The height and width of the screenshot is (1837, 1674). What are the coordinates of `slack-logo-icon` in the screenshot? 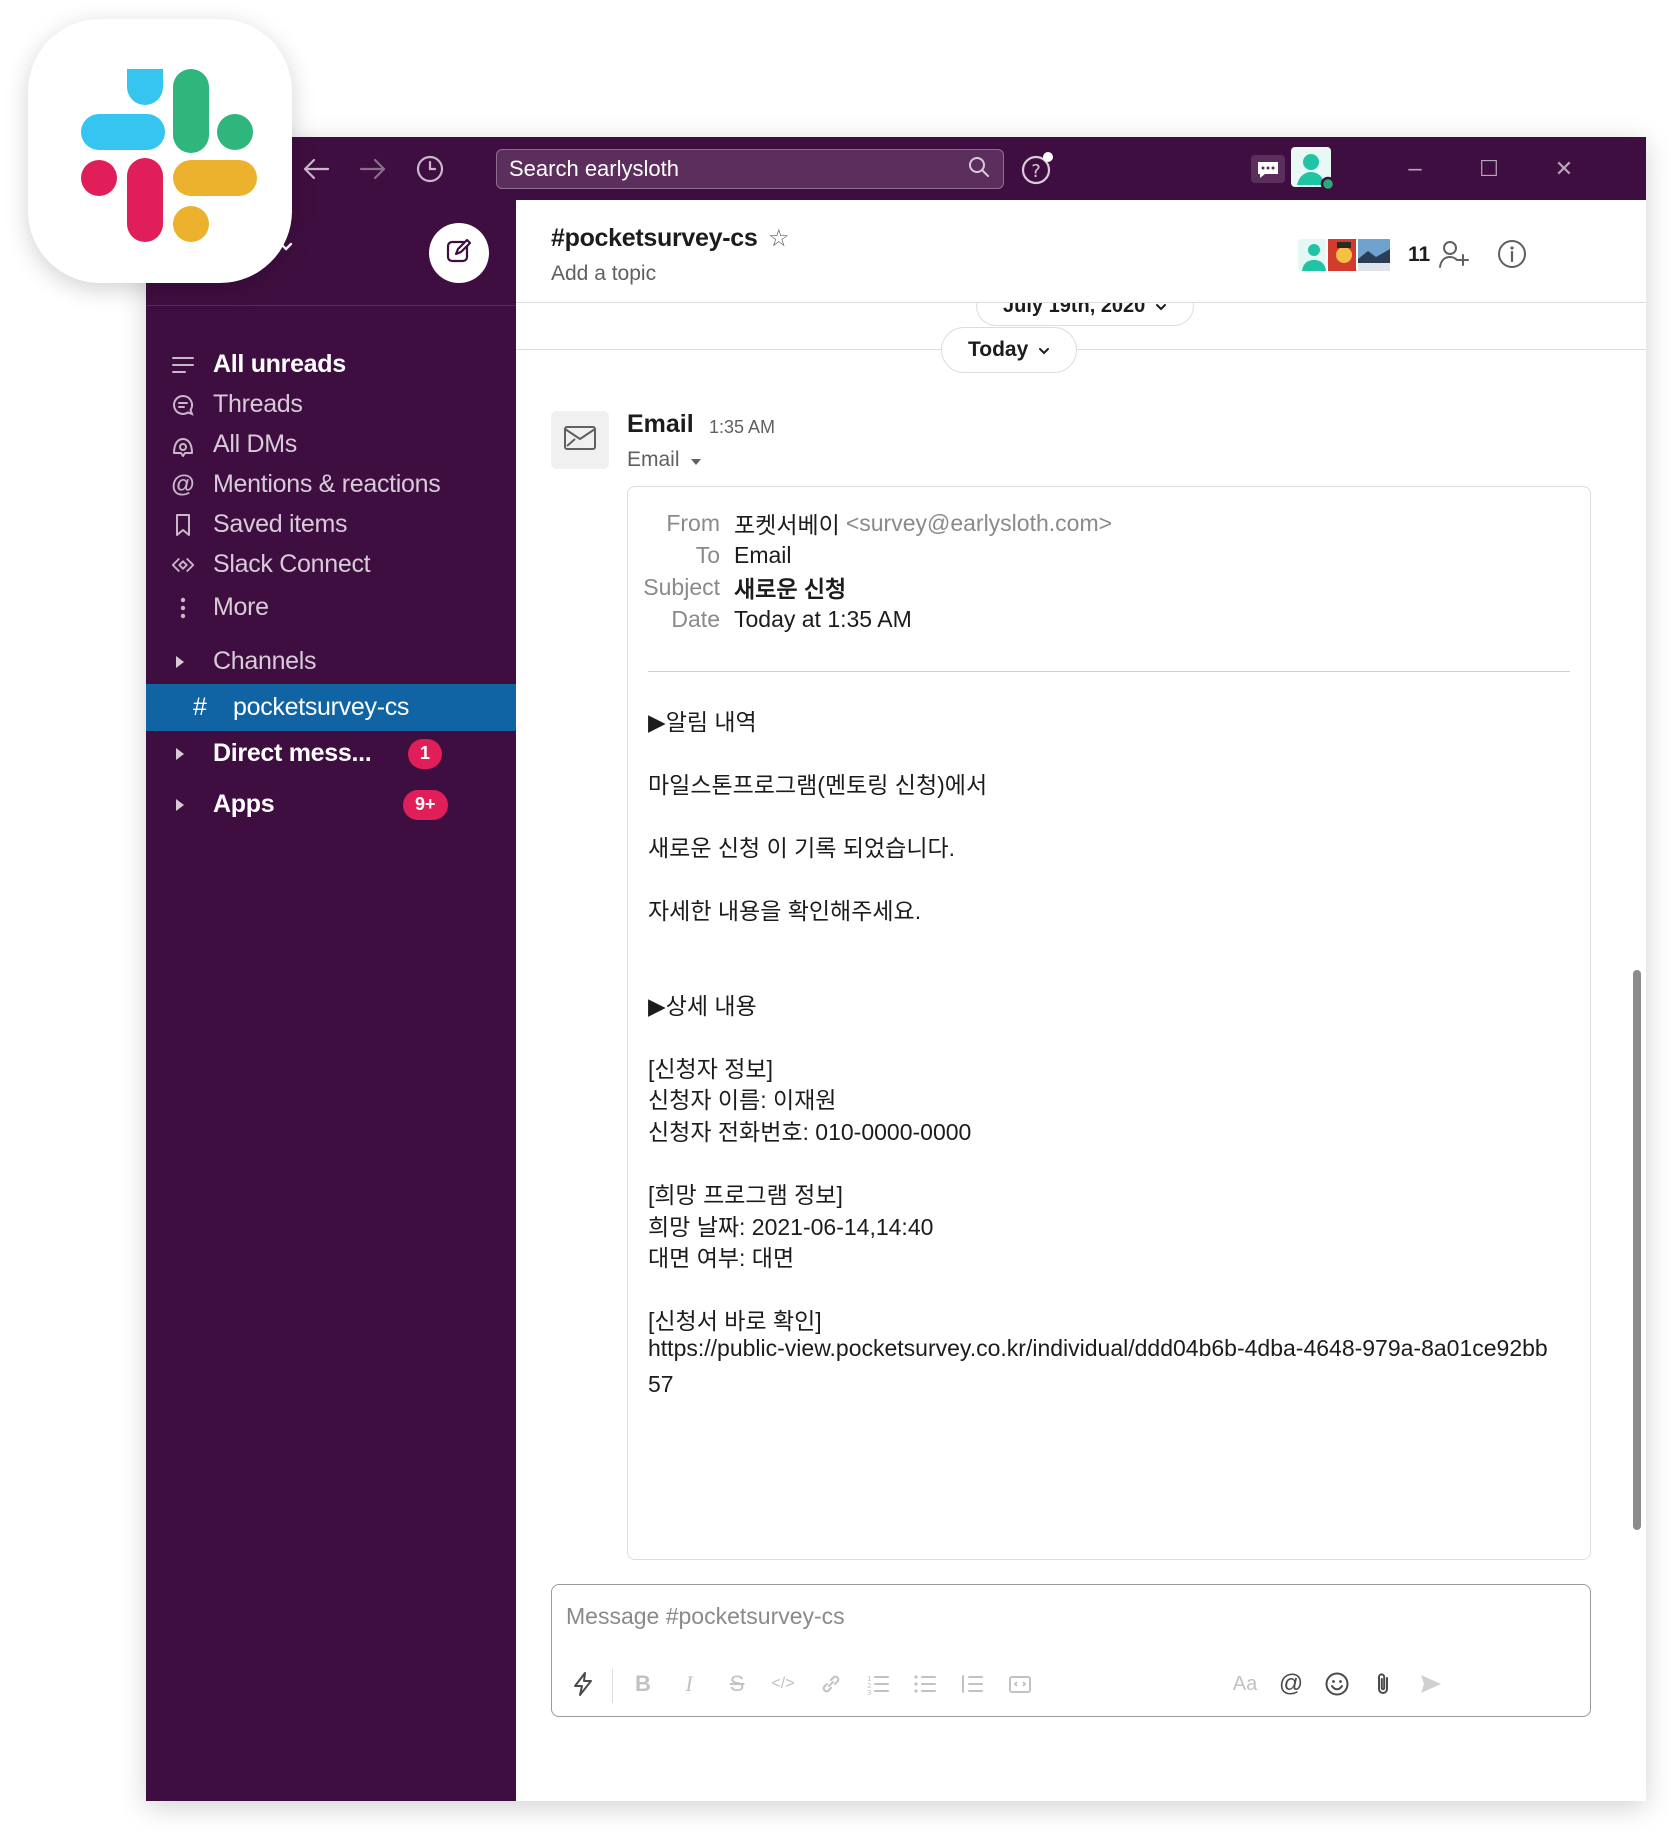 It's located at (160, 151).